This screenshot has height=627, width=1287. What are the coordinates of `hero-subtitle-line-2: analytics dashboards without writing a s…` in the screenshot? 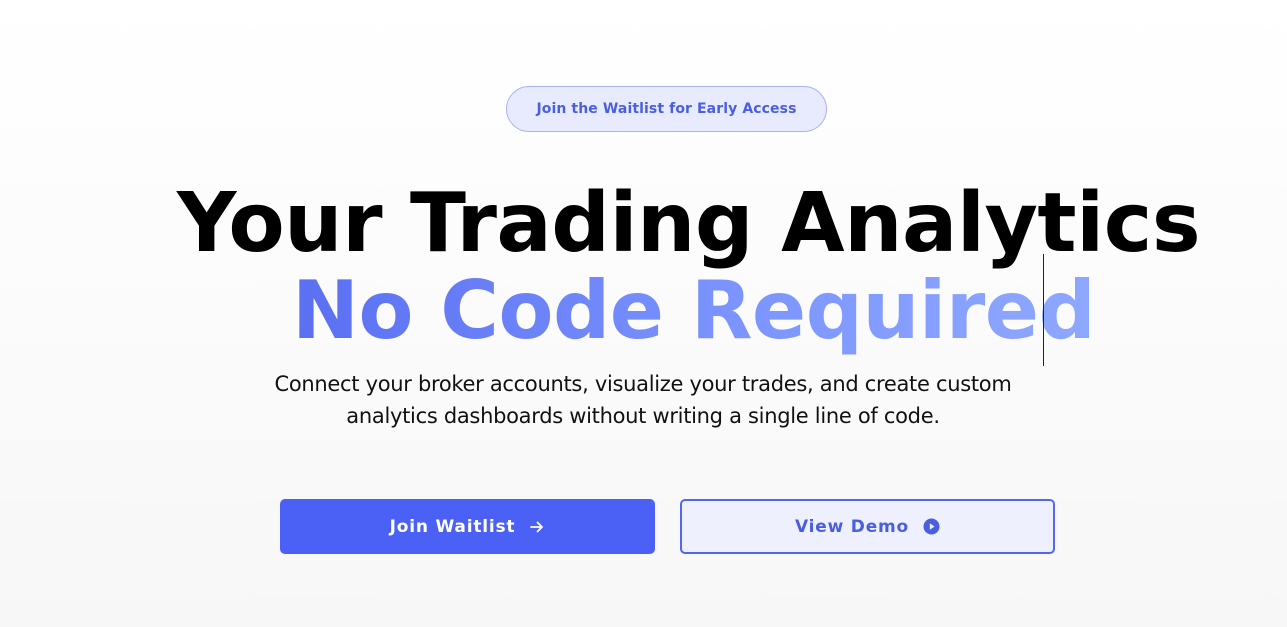 It's located at (643, 416).